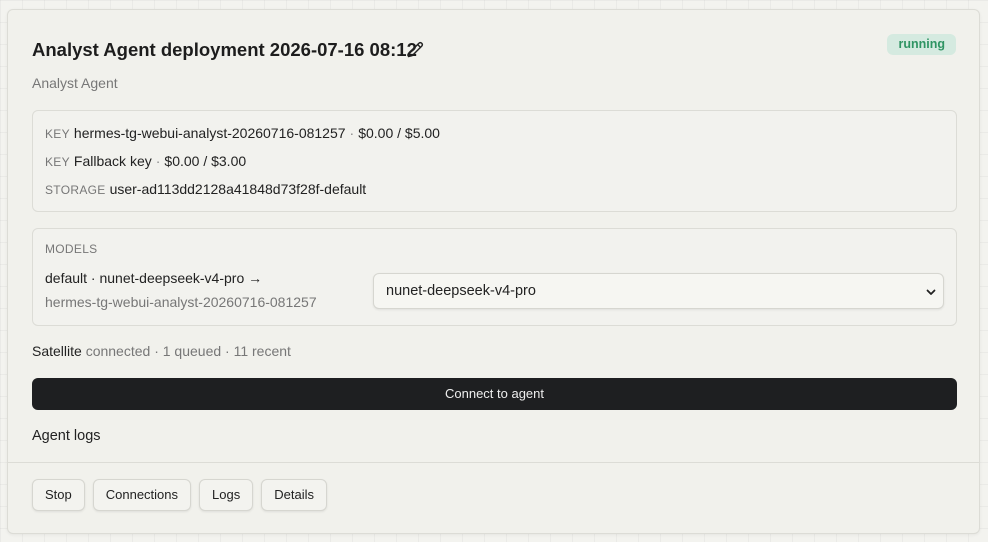 This screenshot has height=542, width=988. I want to click on satellite-state: connected · 1 queued · 11 recent, so click(188, 351).